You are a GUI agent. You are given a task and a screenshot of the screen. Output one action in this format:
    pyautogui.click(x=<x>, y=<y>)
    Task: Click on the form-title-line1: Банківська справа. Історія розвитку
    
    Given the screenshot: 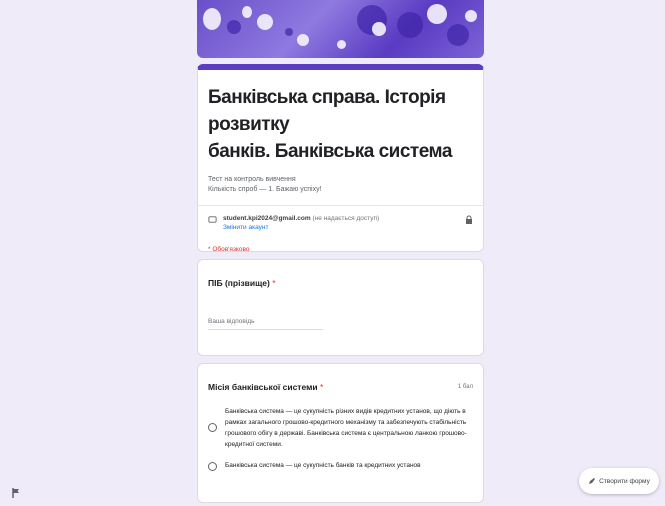 What is the action you would take?
    pyautogui.click(x=327, y=111)
    